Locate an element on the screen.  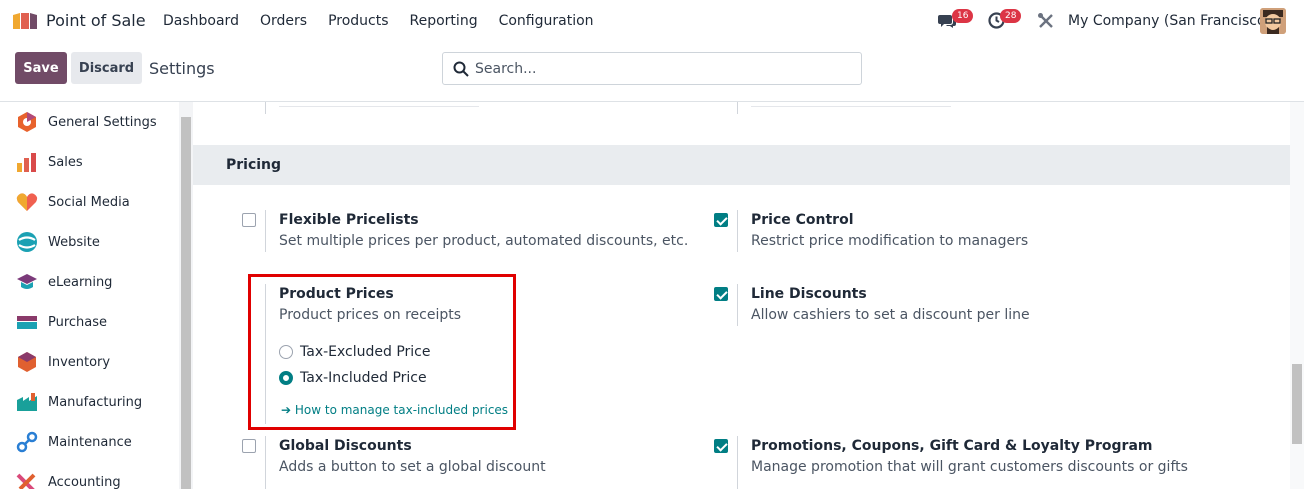
sidebar-item-manufacturing: Manufacturing is located at coordinates (89, 402).